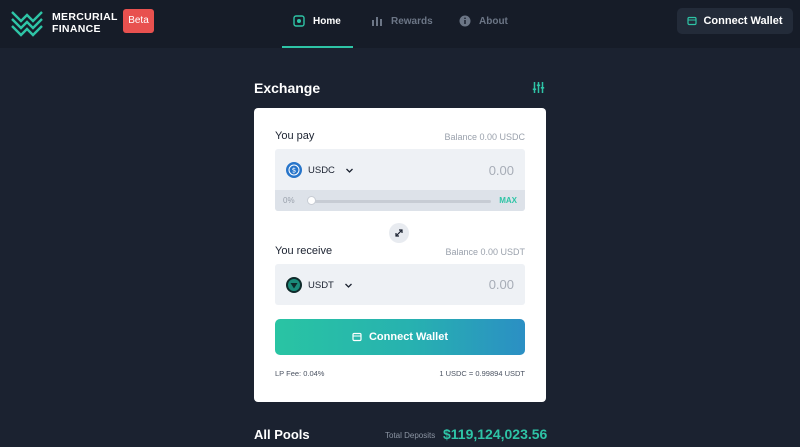  What do you see at coordinates (317, 47) in the screenshot?
I see `active-tab-indicator` at bounding box center [317, 47].